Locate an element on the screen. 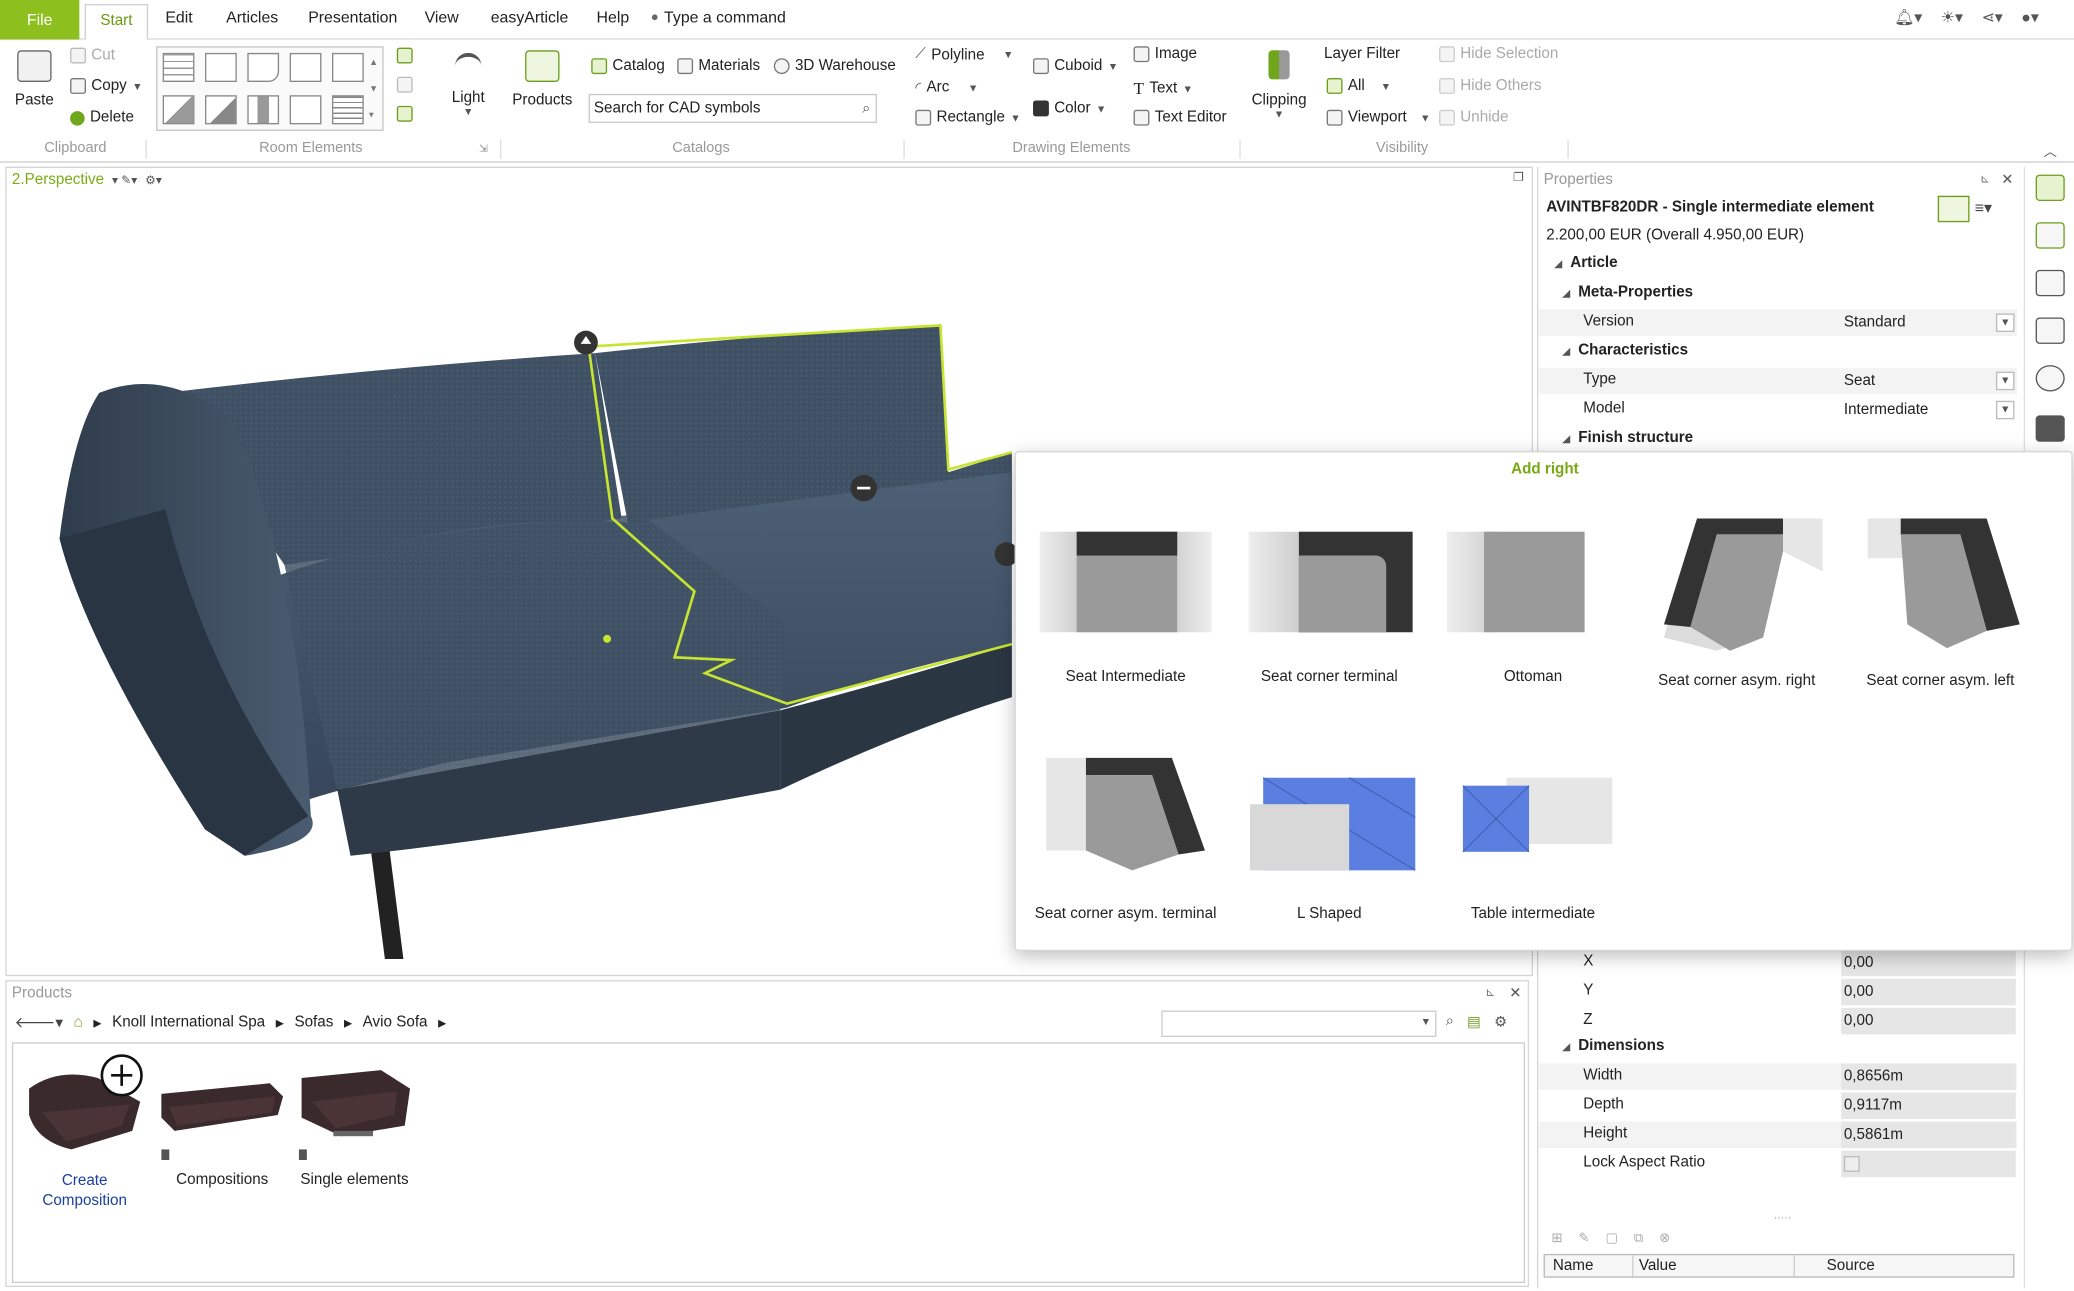 The image size is (2074, 1291). materials-button: Materials is located at coordinates (718, 66).